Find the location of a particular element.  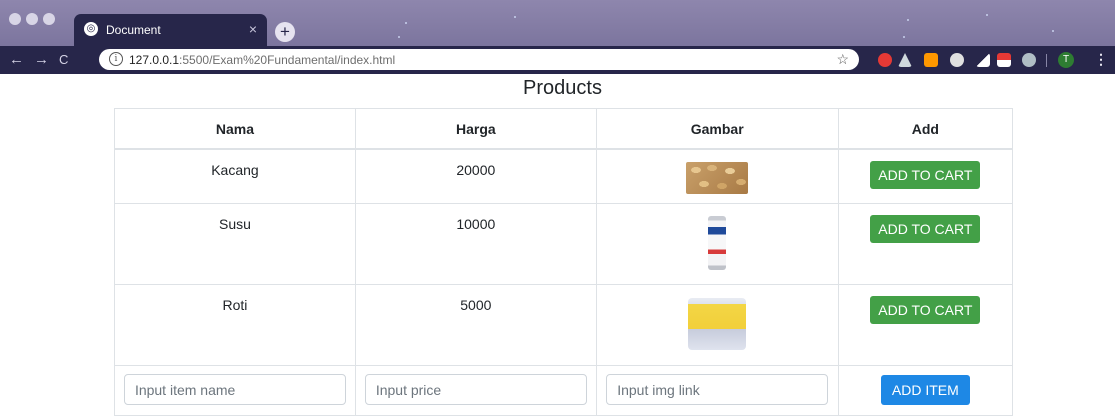

table-row: Kacang 20000 ADD TO CART is located at coordinates (564, 176).